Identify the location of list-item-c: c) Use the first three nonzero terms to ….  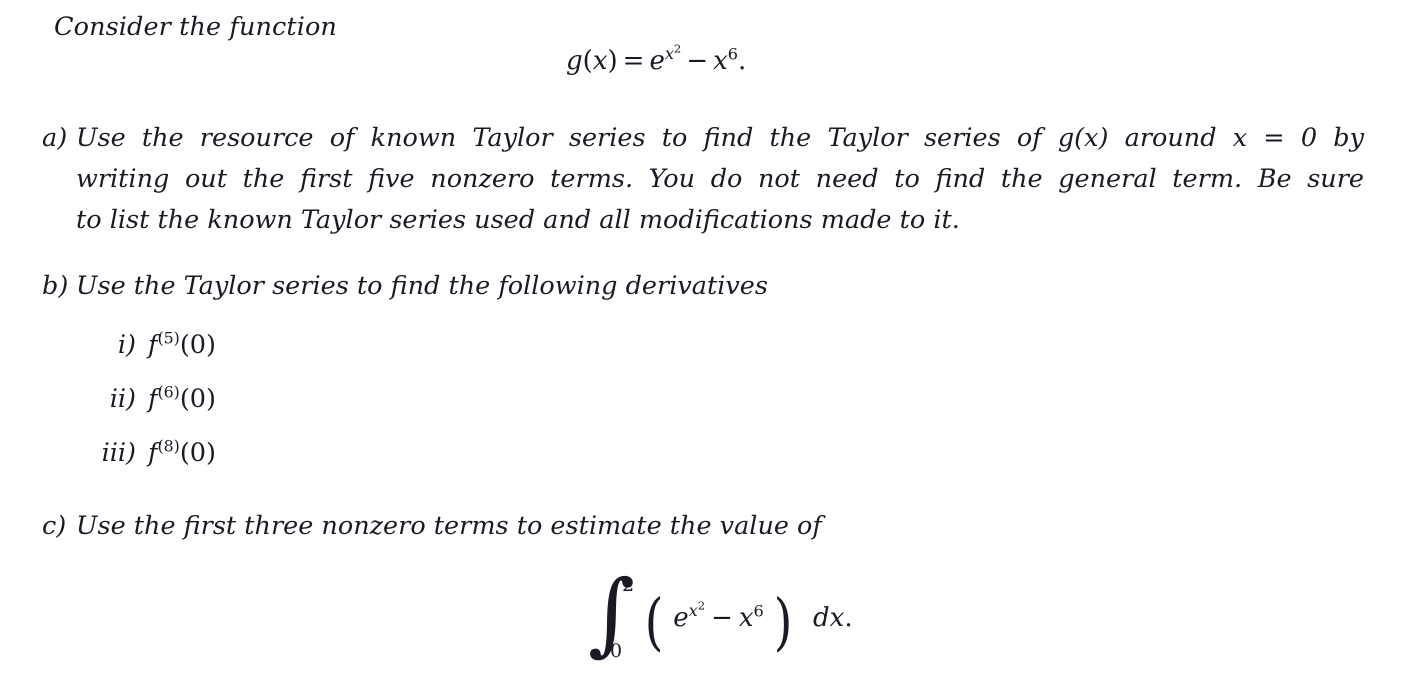
(542, 526).